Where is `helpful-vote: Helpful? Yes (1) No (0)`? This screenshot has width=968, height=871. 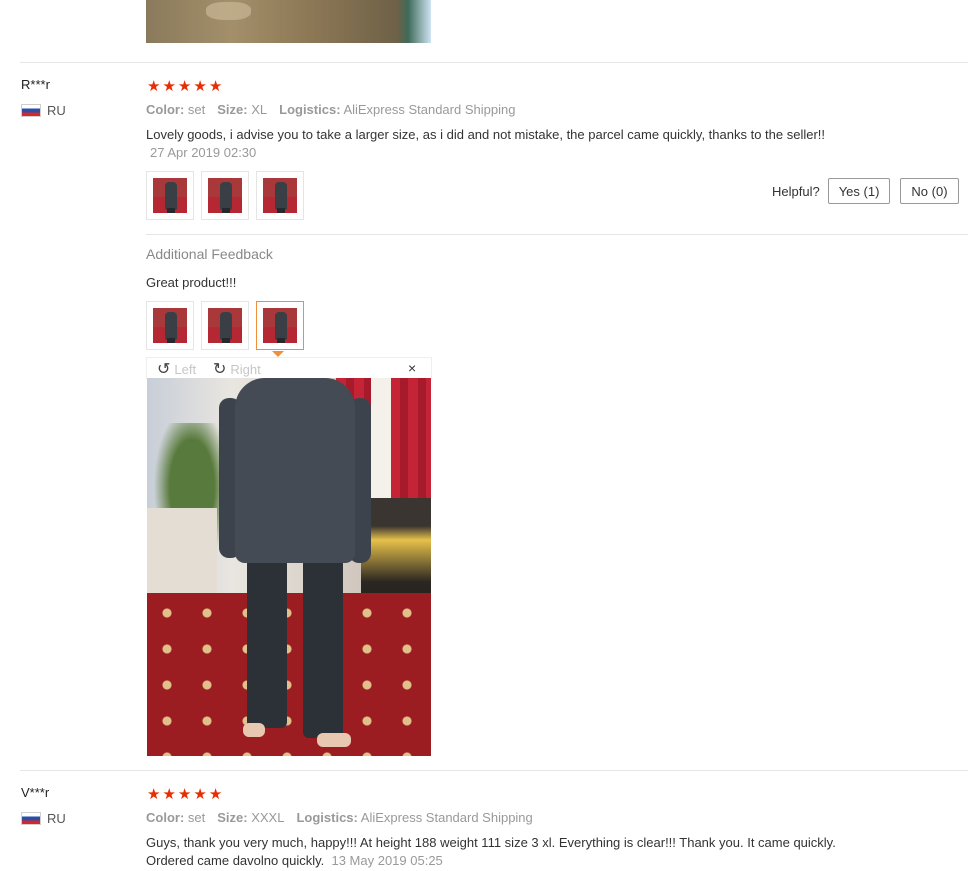
helpful-vote: Helpful? Yes (1) No (0) is located at coordinates (865, 191).